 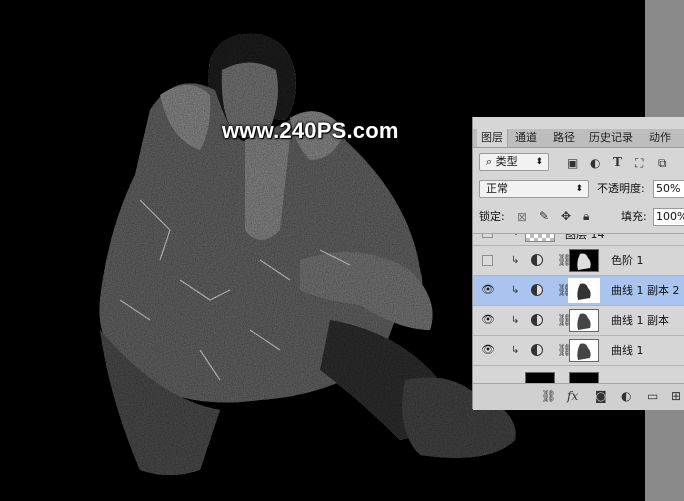 What do you see at coordinates (662, 163) in the screenshot?
I see `smart-object-filter-icon: ⧉` at bounding box center [662, 163].